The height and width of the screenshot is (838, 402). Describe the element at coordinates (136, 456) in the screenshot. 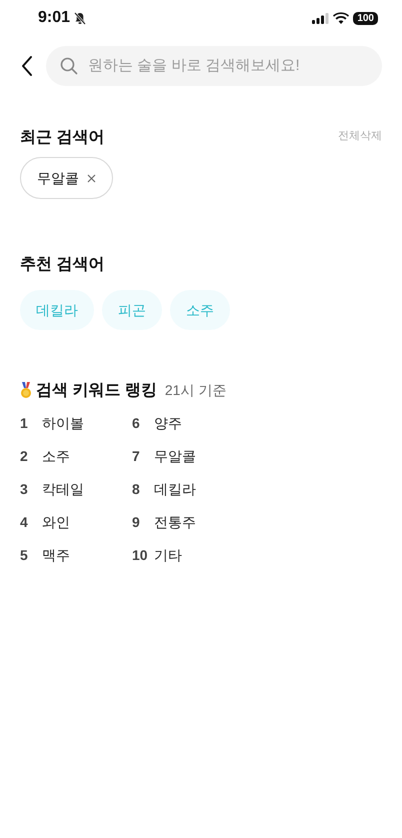

I see `rank-number: 7` at that location.